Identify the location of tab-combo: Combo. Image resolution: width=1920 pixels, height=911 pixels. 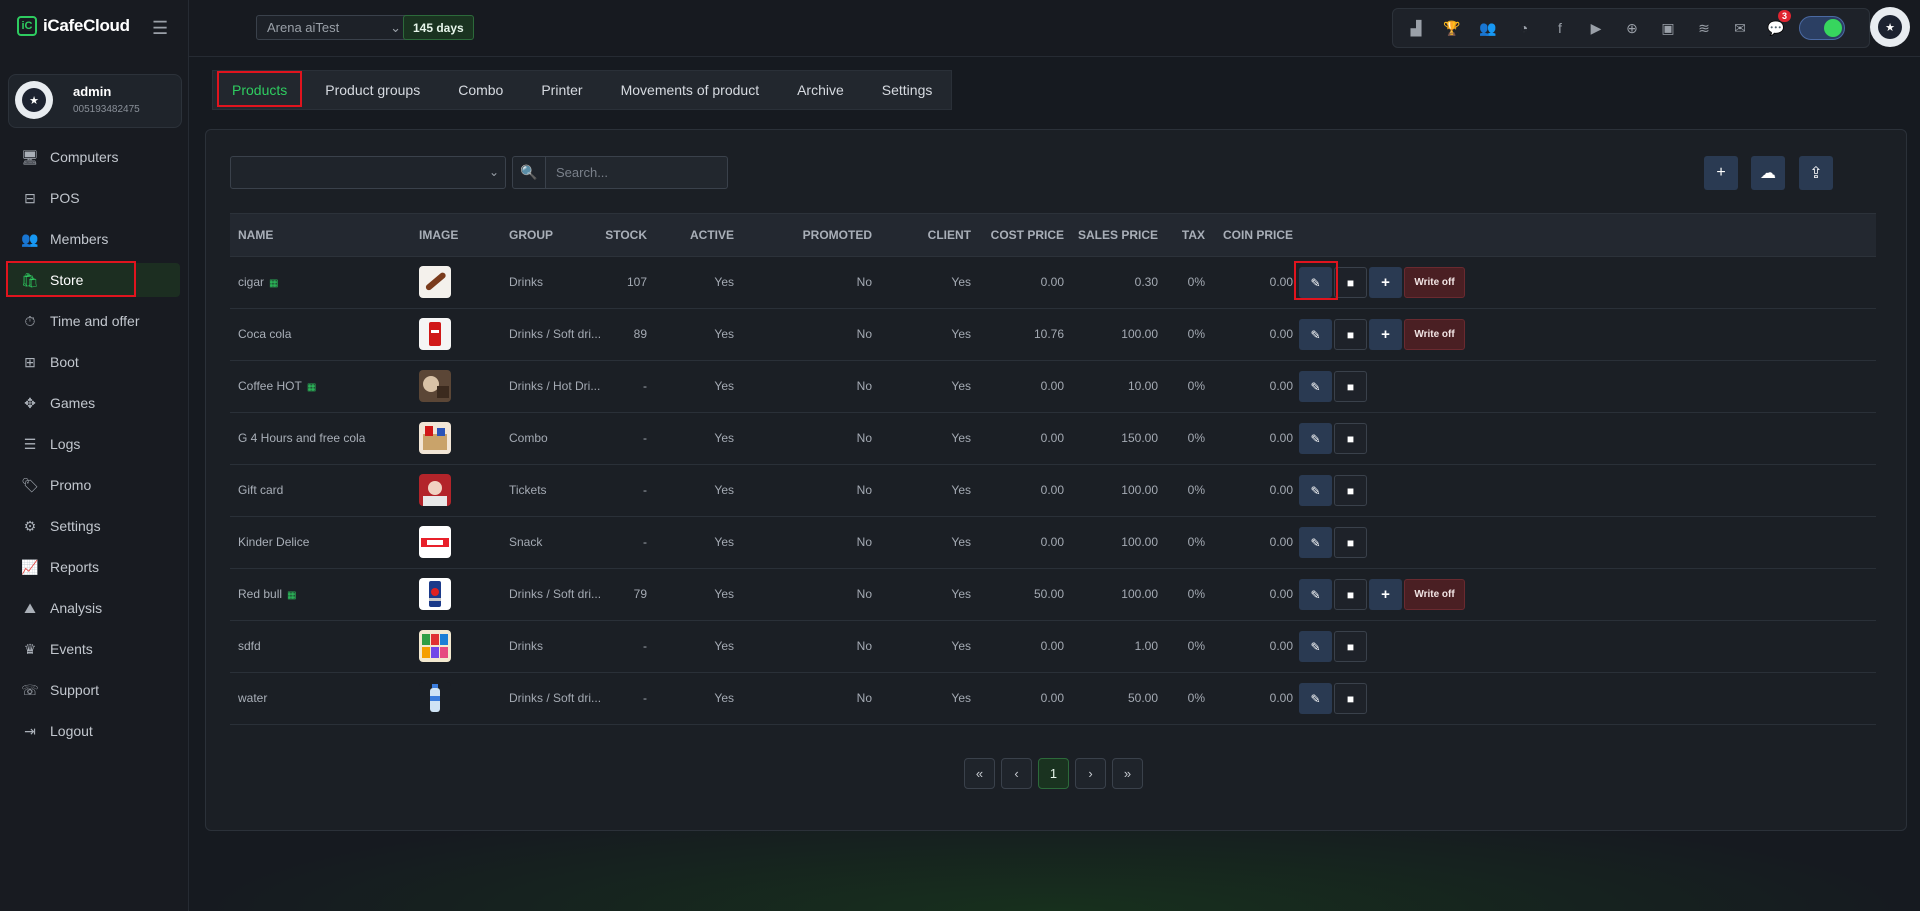
(480, 90).